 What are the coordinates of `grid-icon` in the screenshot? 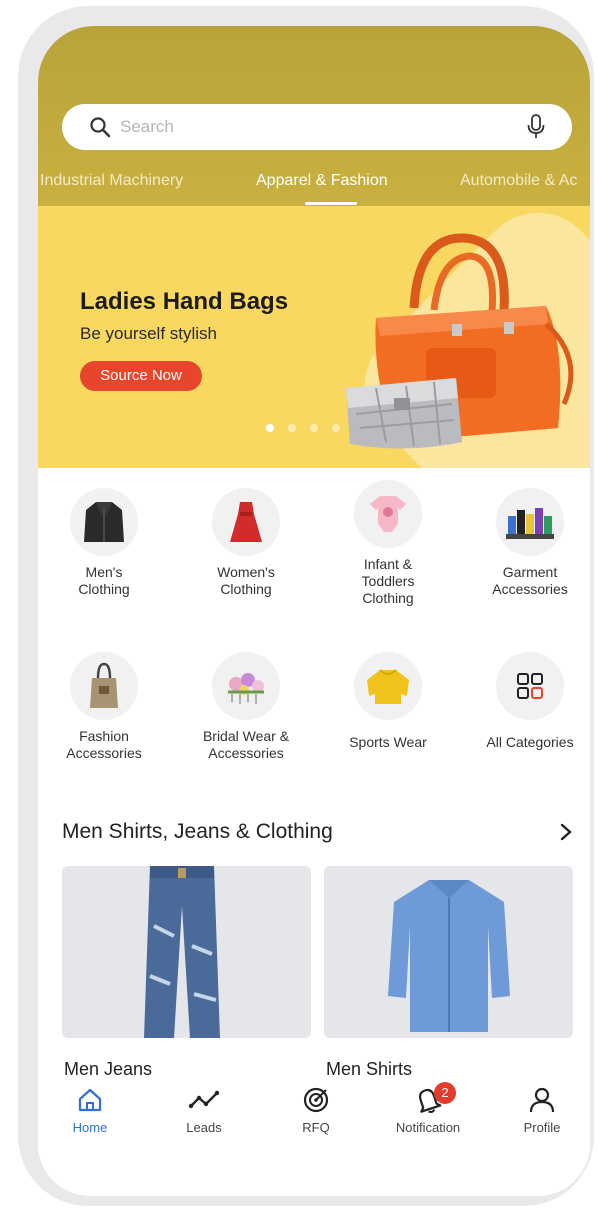 It's located at (530, 686).